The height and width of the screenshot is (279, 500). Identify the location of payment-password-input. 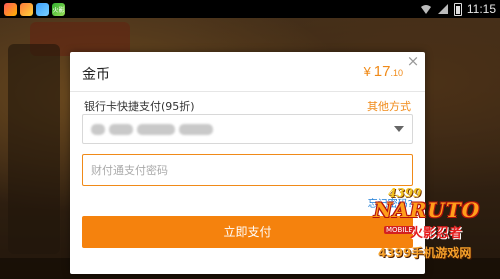
(247, 170).